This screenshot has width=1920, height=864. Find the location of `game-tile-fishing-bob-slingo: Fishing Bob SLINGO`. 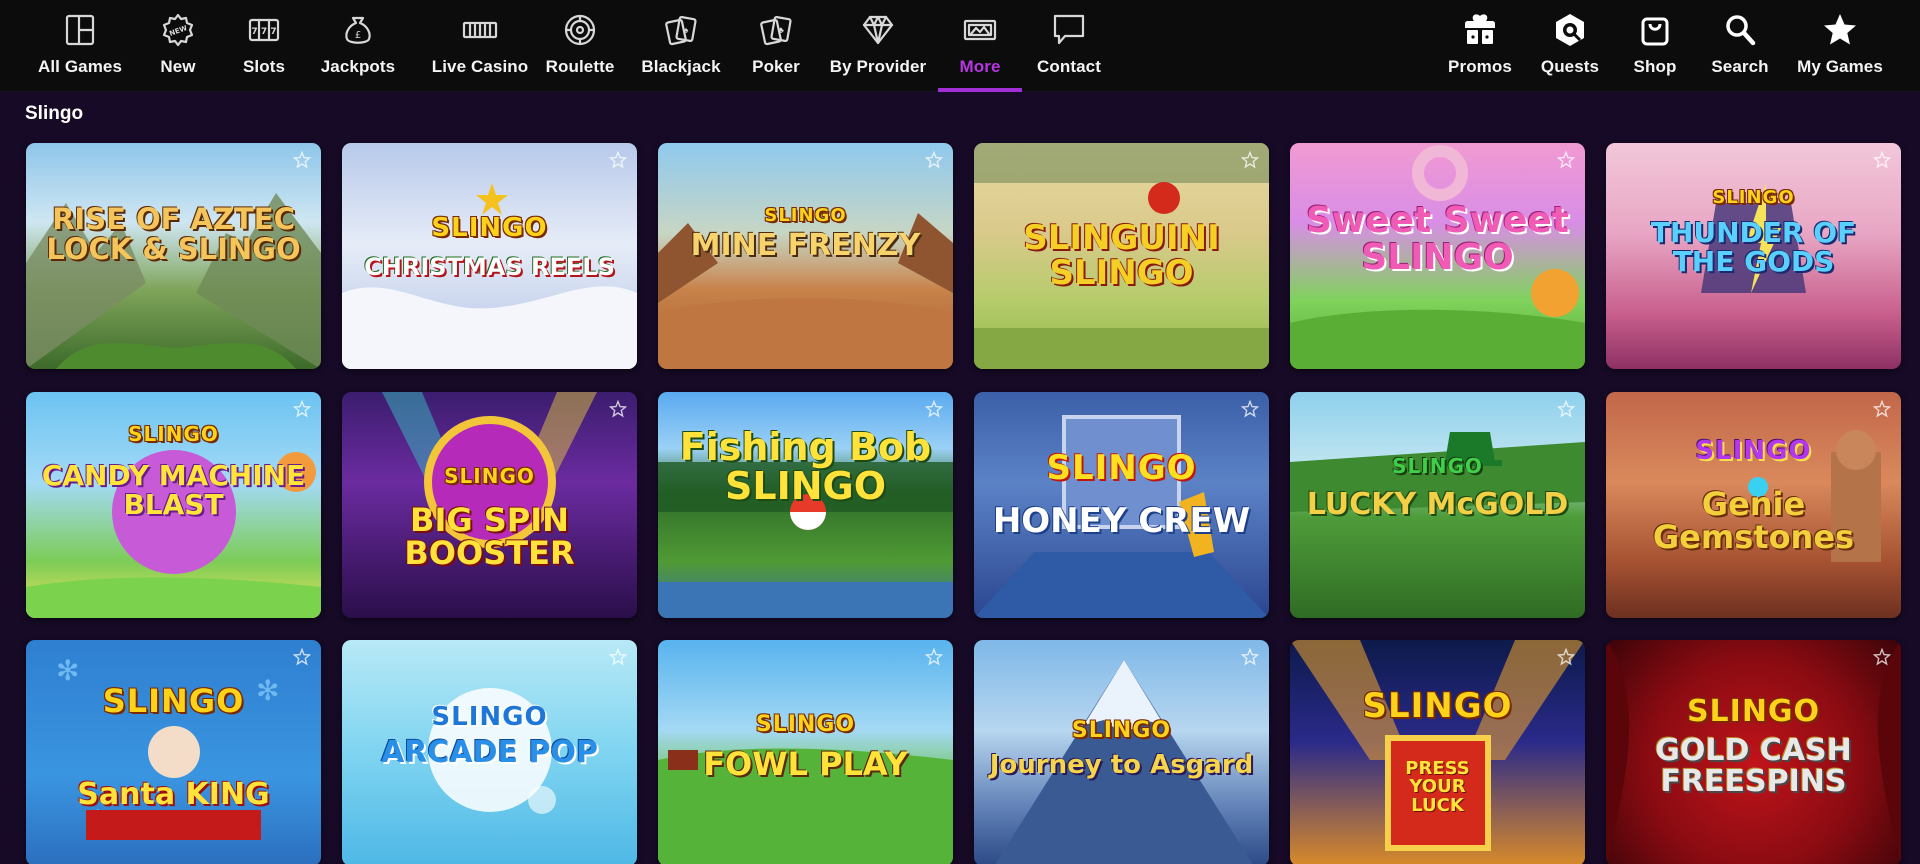

game-tile-fishing-bob-slingo: Fishing Bob SLINGO is located at coordinates (805, 505).